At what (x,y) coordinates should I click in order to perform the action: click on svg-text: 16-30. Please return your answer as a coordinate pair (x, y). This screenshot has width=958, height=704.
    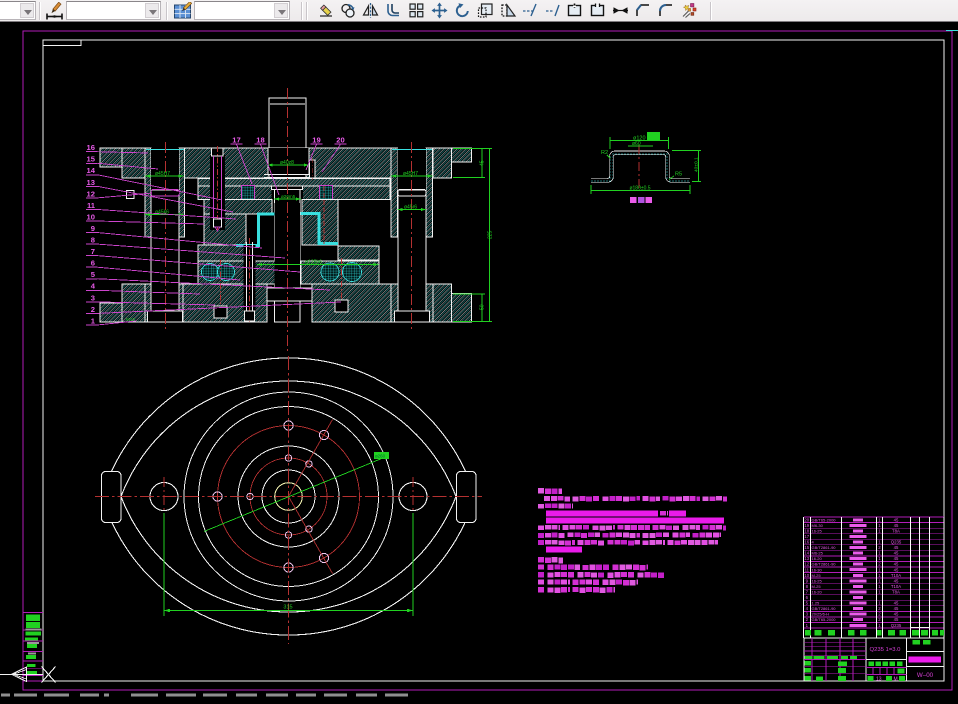
    Looking at the image, I should click on (817, 569).